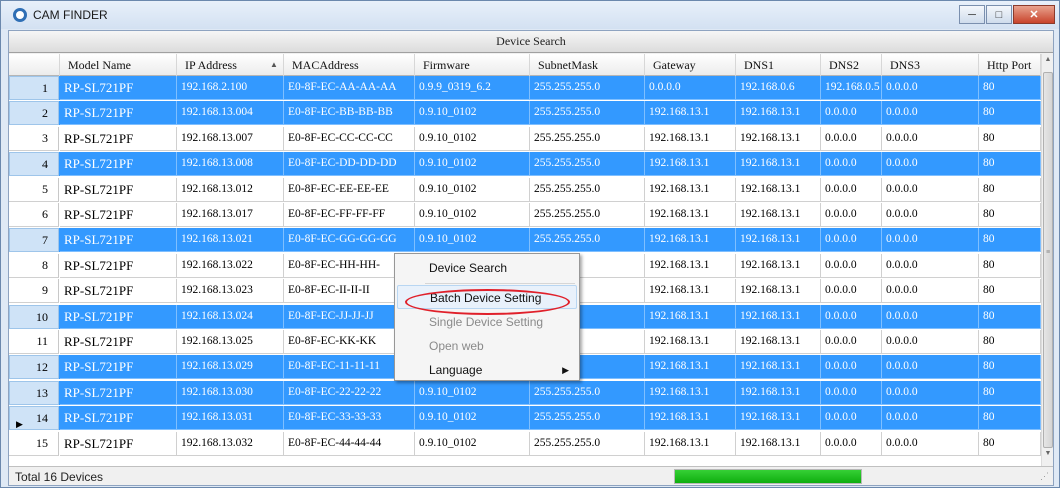 This screenshot has height=488, width=1060. Describe the element at coordinates (42, 367) in the screenshot. I see `row-index-label: 12` at that location.